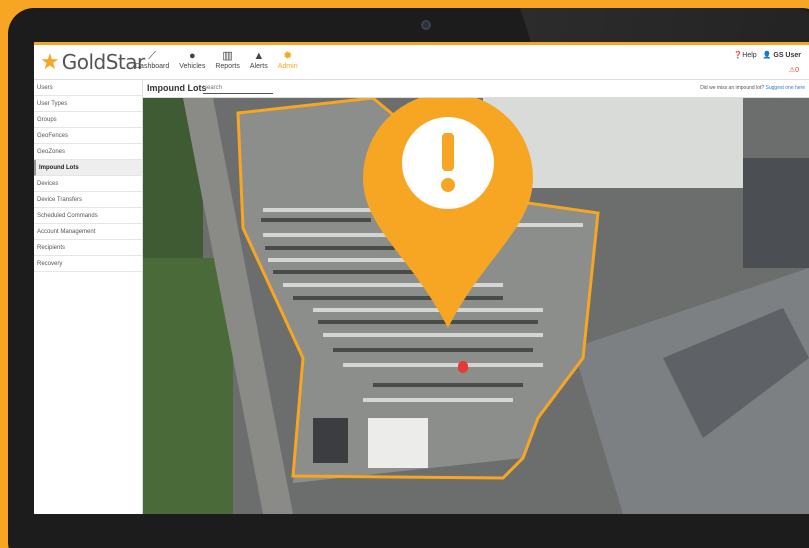 The height and width of the screenshot is (548, 809). I want to click on user-area: ❓Help 👤 GS User, so click(767, 55).